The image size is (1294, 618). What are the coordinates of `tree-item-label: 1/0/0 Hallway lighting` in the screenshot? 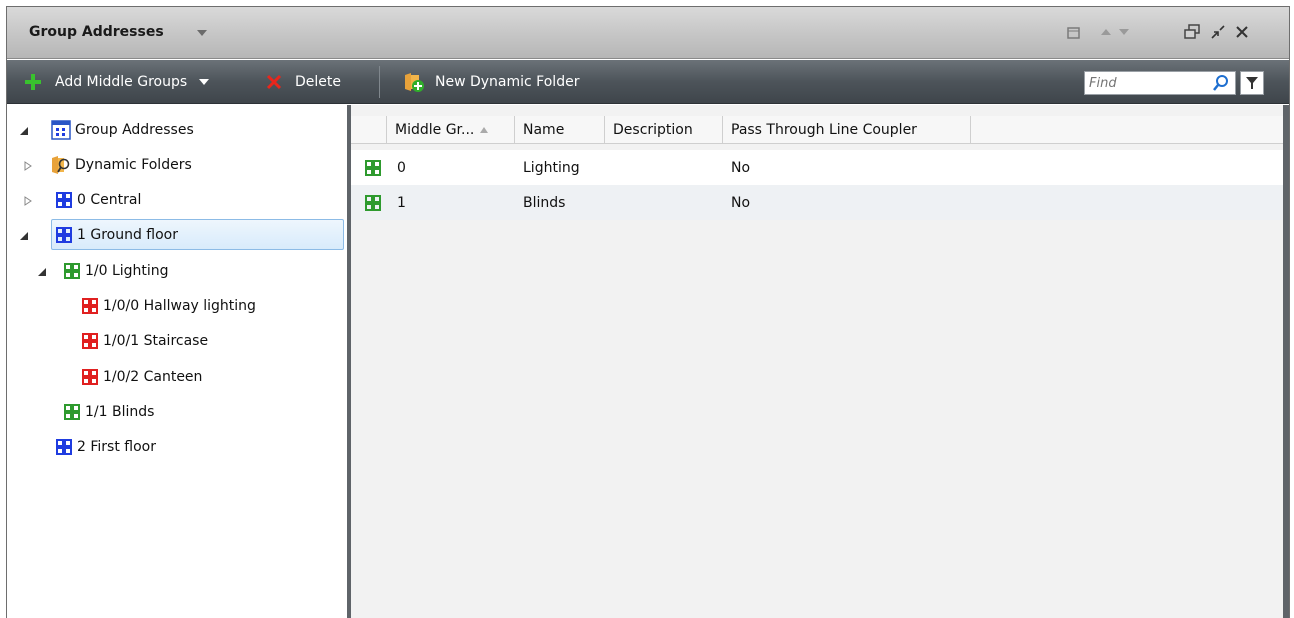 It's located at (179, 306).